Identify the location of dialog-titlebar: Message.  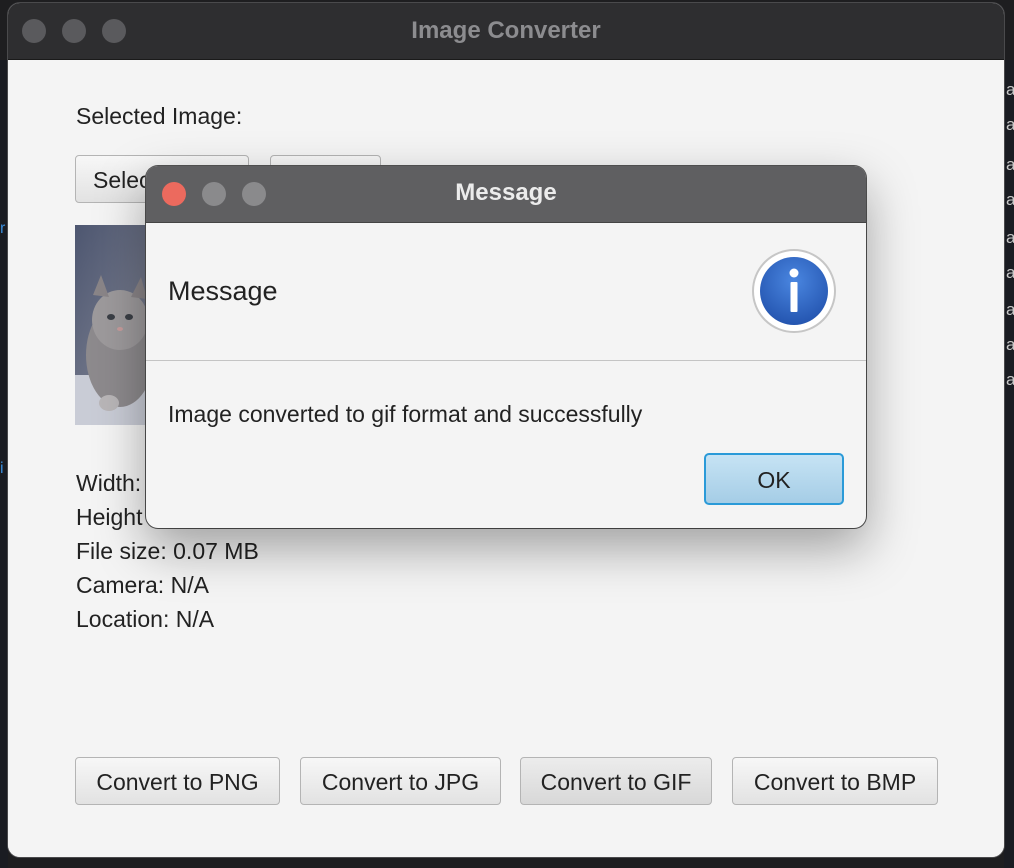
(506, 194).